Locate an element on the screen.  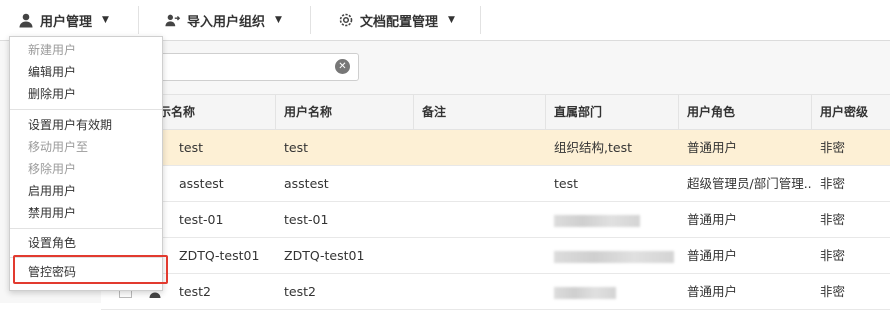
table-row: test test 组织结构,test 普通用户 非密 is located at coordinates (495, 148).